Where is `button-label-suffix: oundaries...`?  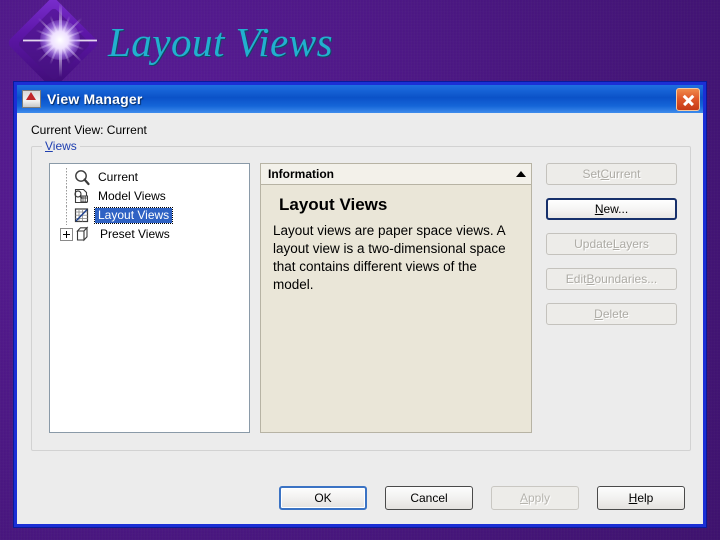 button-label-suffix: oundaries... is located at coordinates (626, 279).